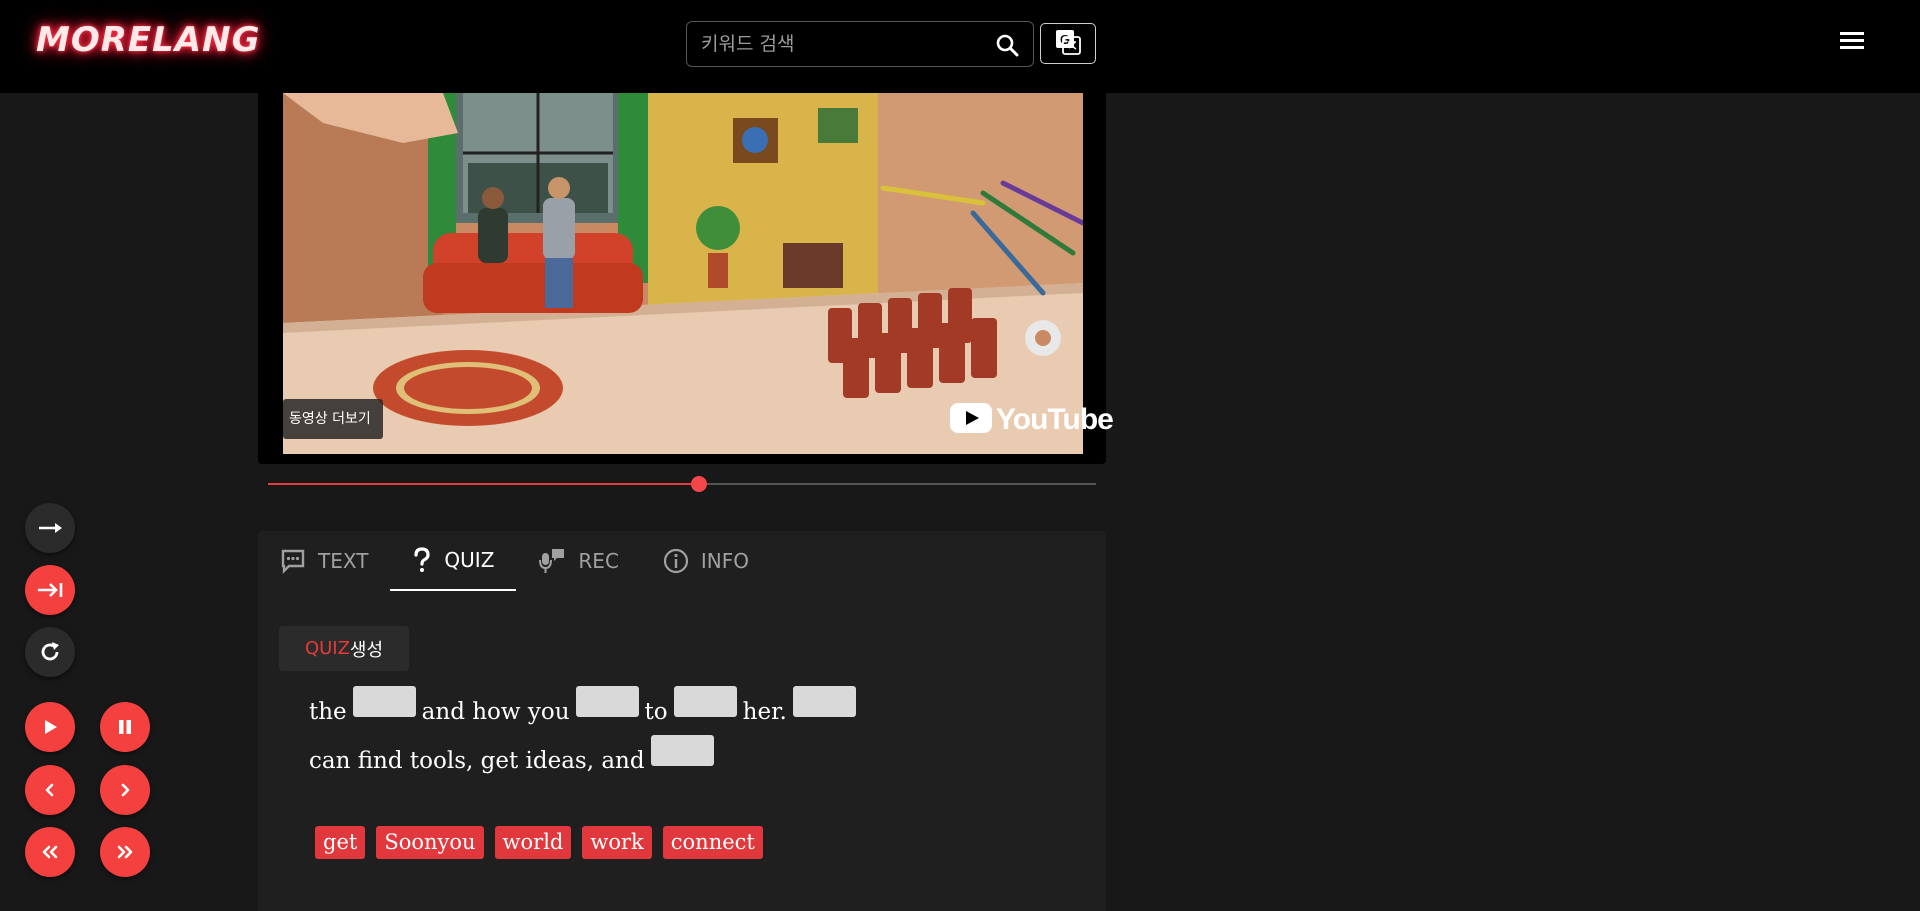  I want to click on google-translate-icon: G, so click(1068, 44).